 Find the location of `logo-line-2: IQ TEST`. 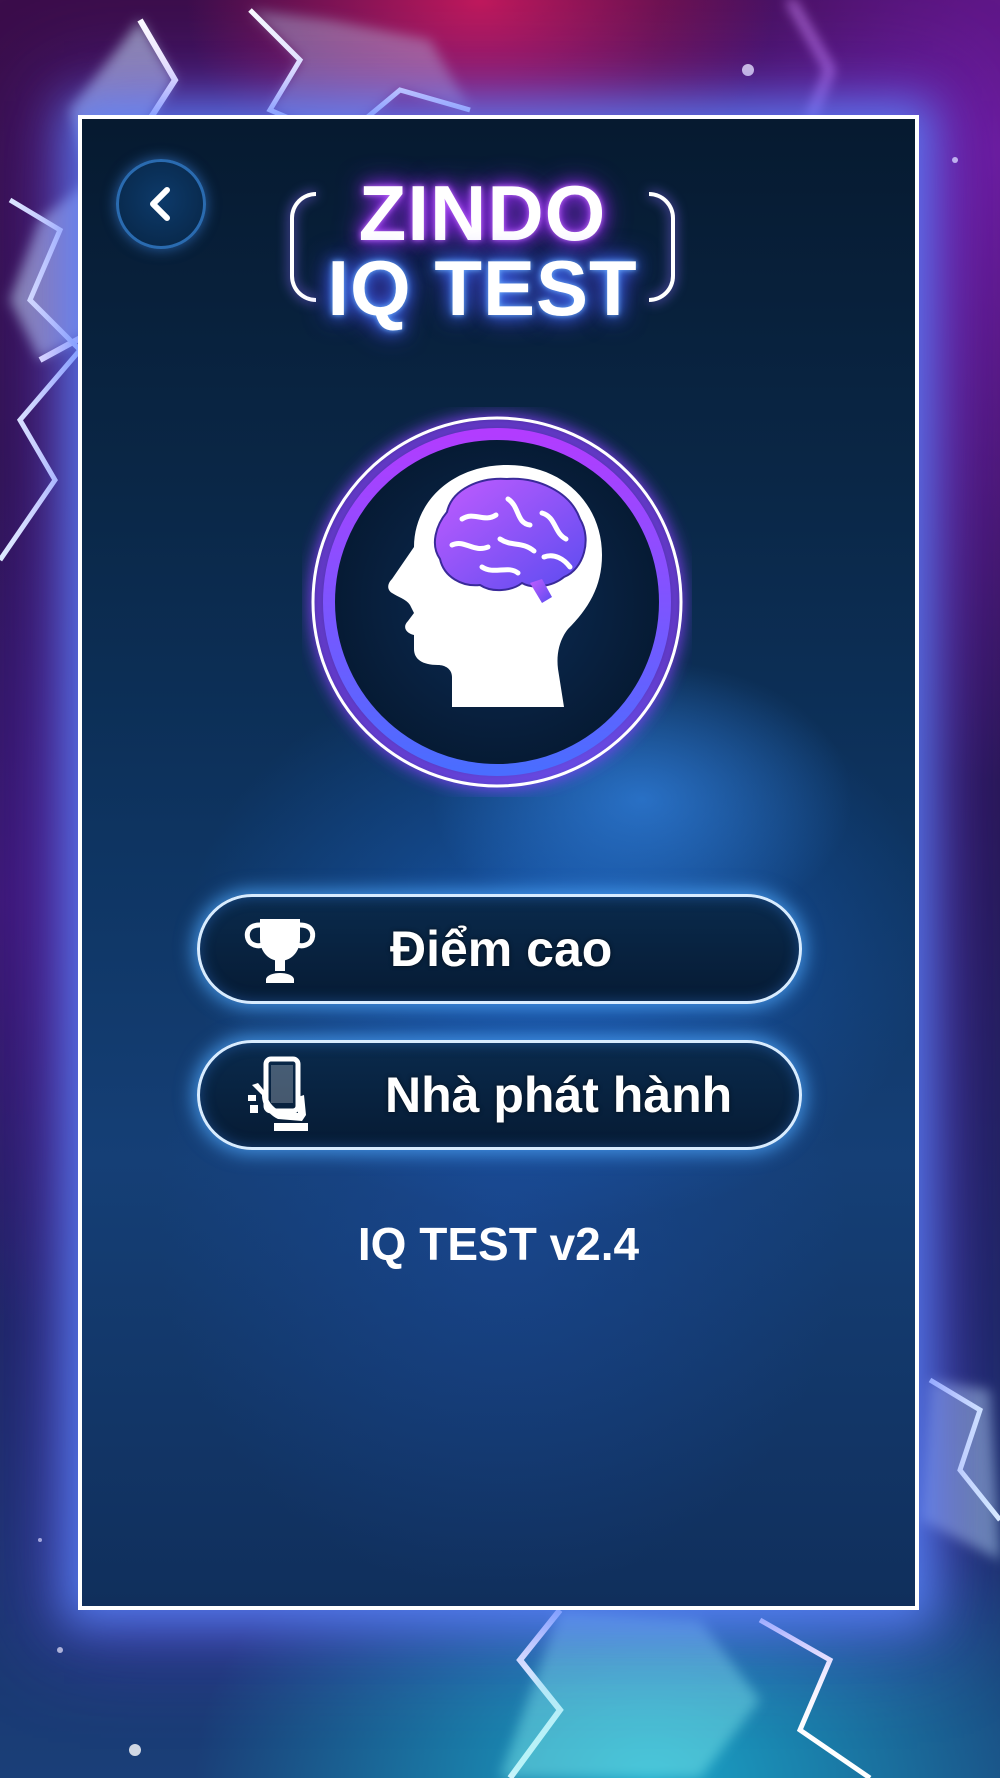

logo-line-2: IQ TEST is located at coordinates (482, 288).